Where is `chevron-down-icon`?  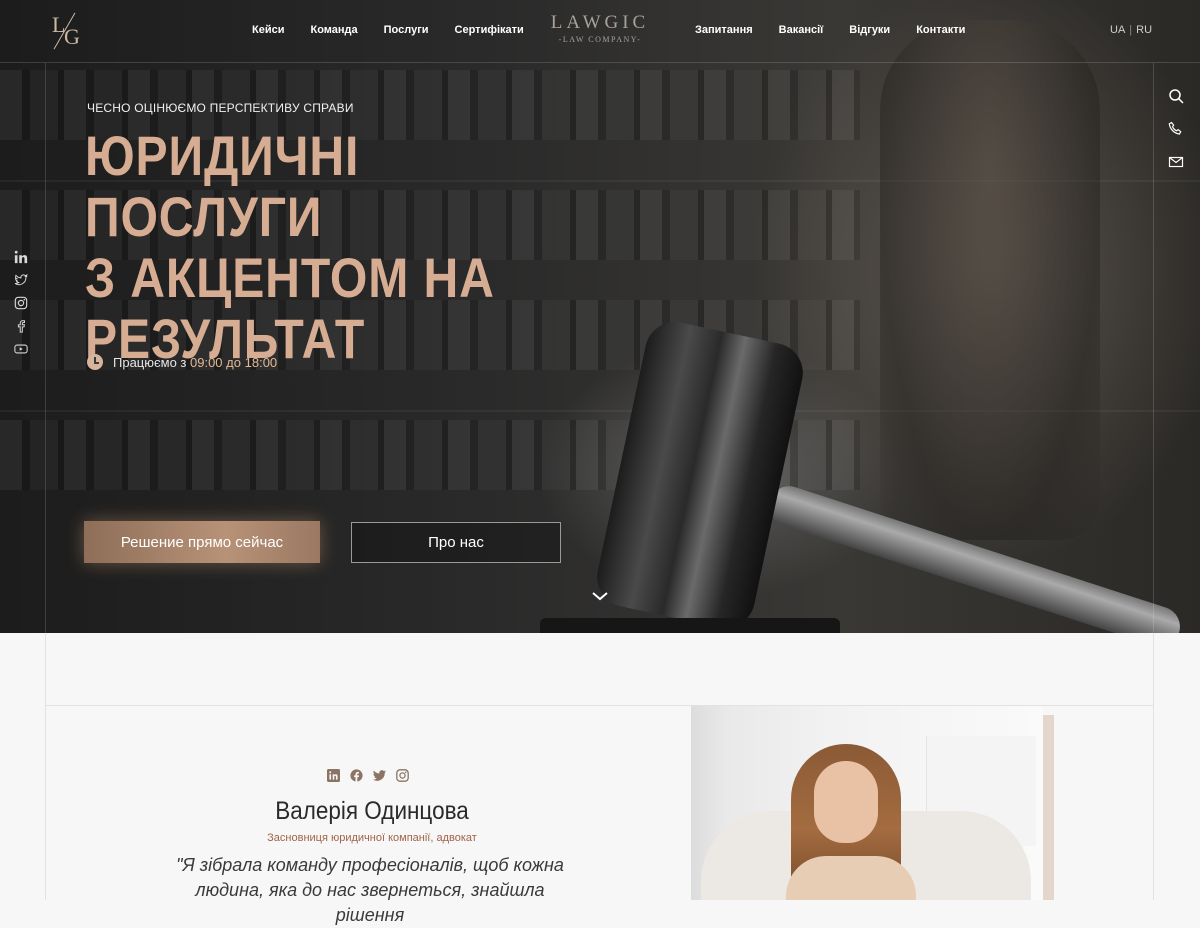
chevron-down-icon is located at coordinates (600, 596).